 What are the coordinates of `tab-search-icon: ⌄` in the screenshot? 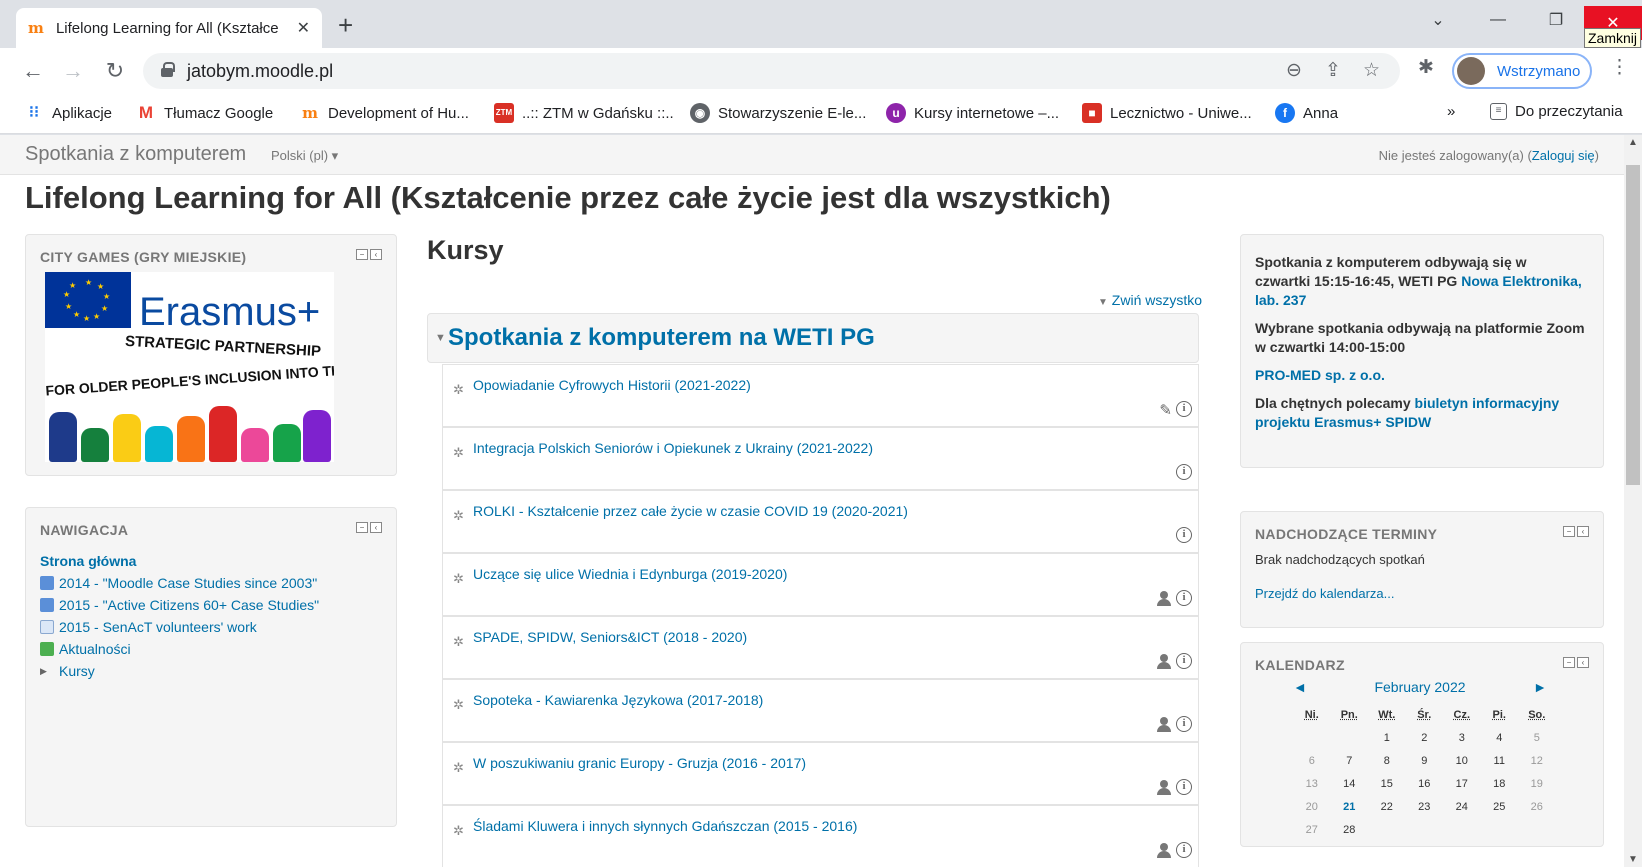 It's located at (1438, 20).